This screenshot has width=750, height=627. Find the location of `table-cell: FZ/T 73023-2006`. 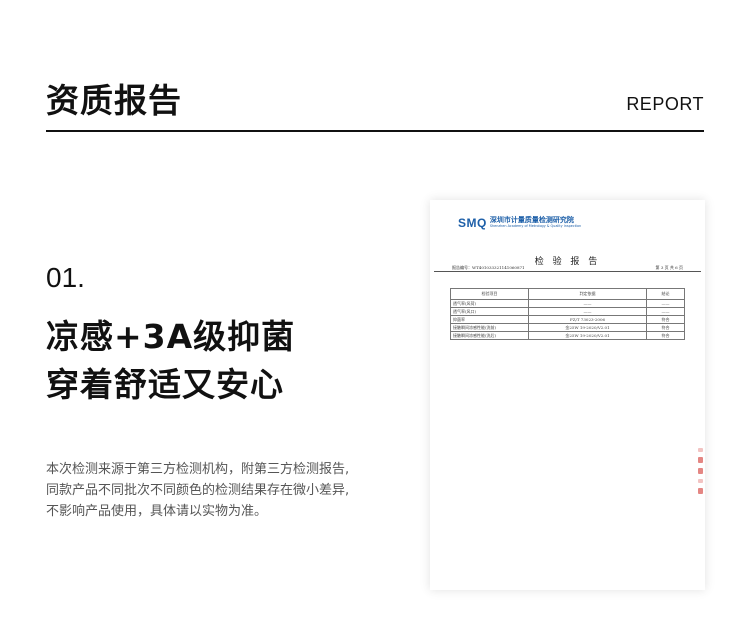

table-cell: FZ/T 73023-2006 is located at coordinates (587, 319).